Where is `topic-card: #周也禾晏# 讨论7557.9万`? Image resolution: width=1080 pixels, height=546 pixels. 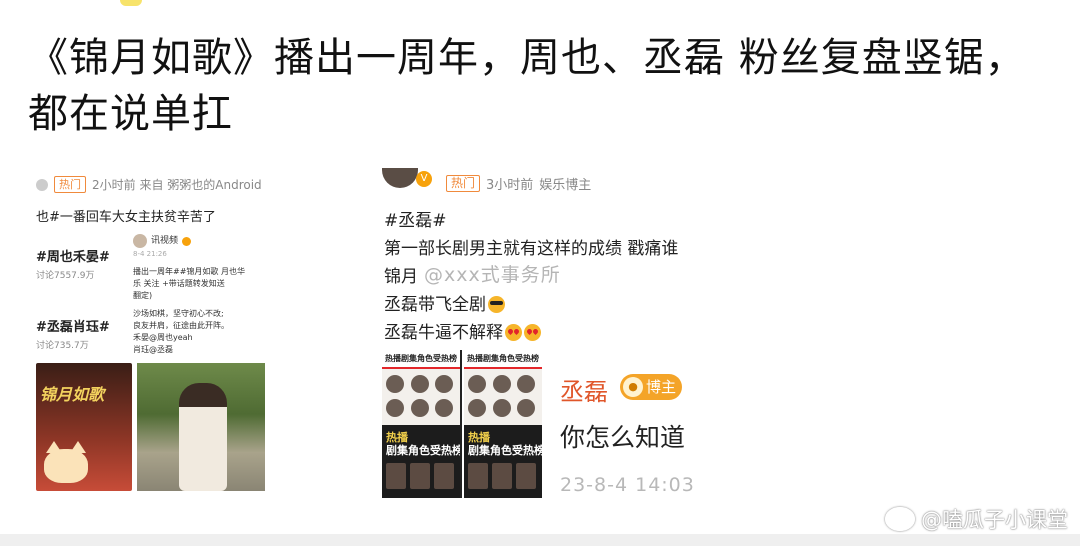 topic-card: #周也禾晏# 讨论7557.9万 is located at coordinates (82, 263).